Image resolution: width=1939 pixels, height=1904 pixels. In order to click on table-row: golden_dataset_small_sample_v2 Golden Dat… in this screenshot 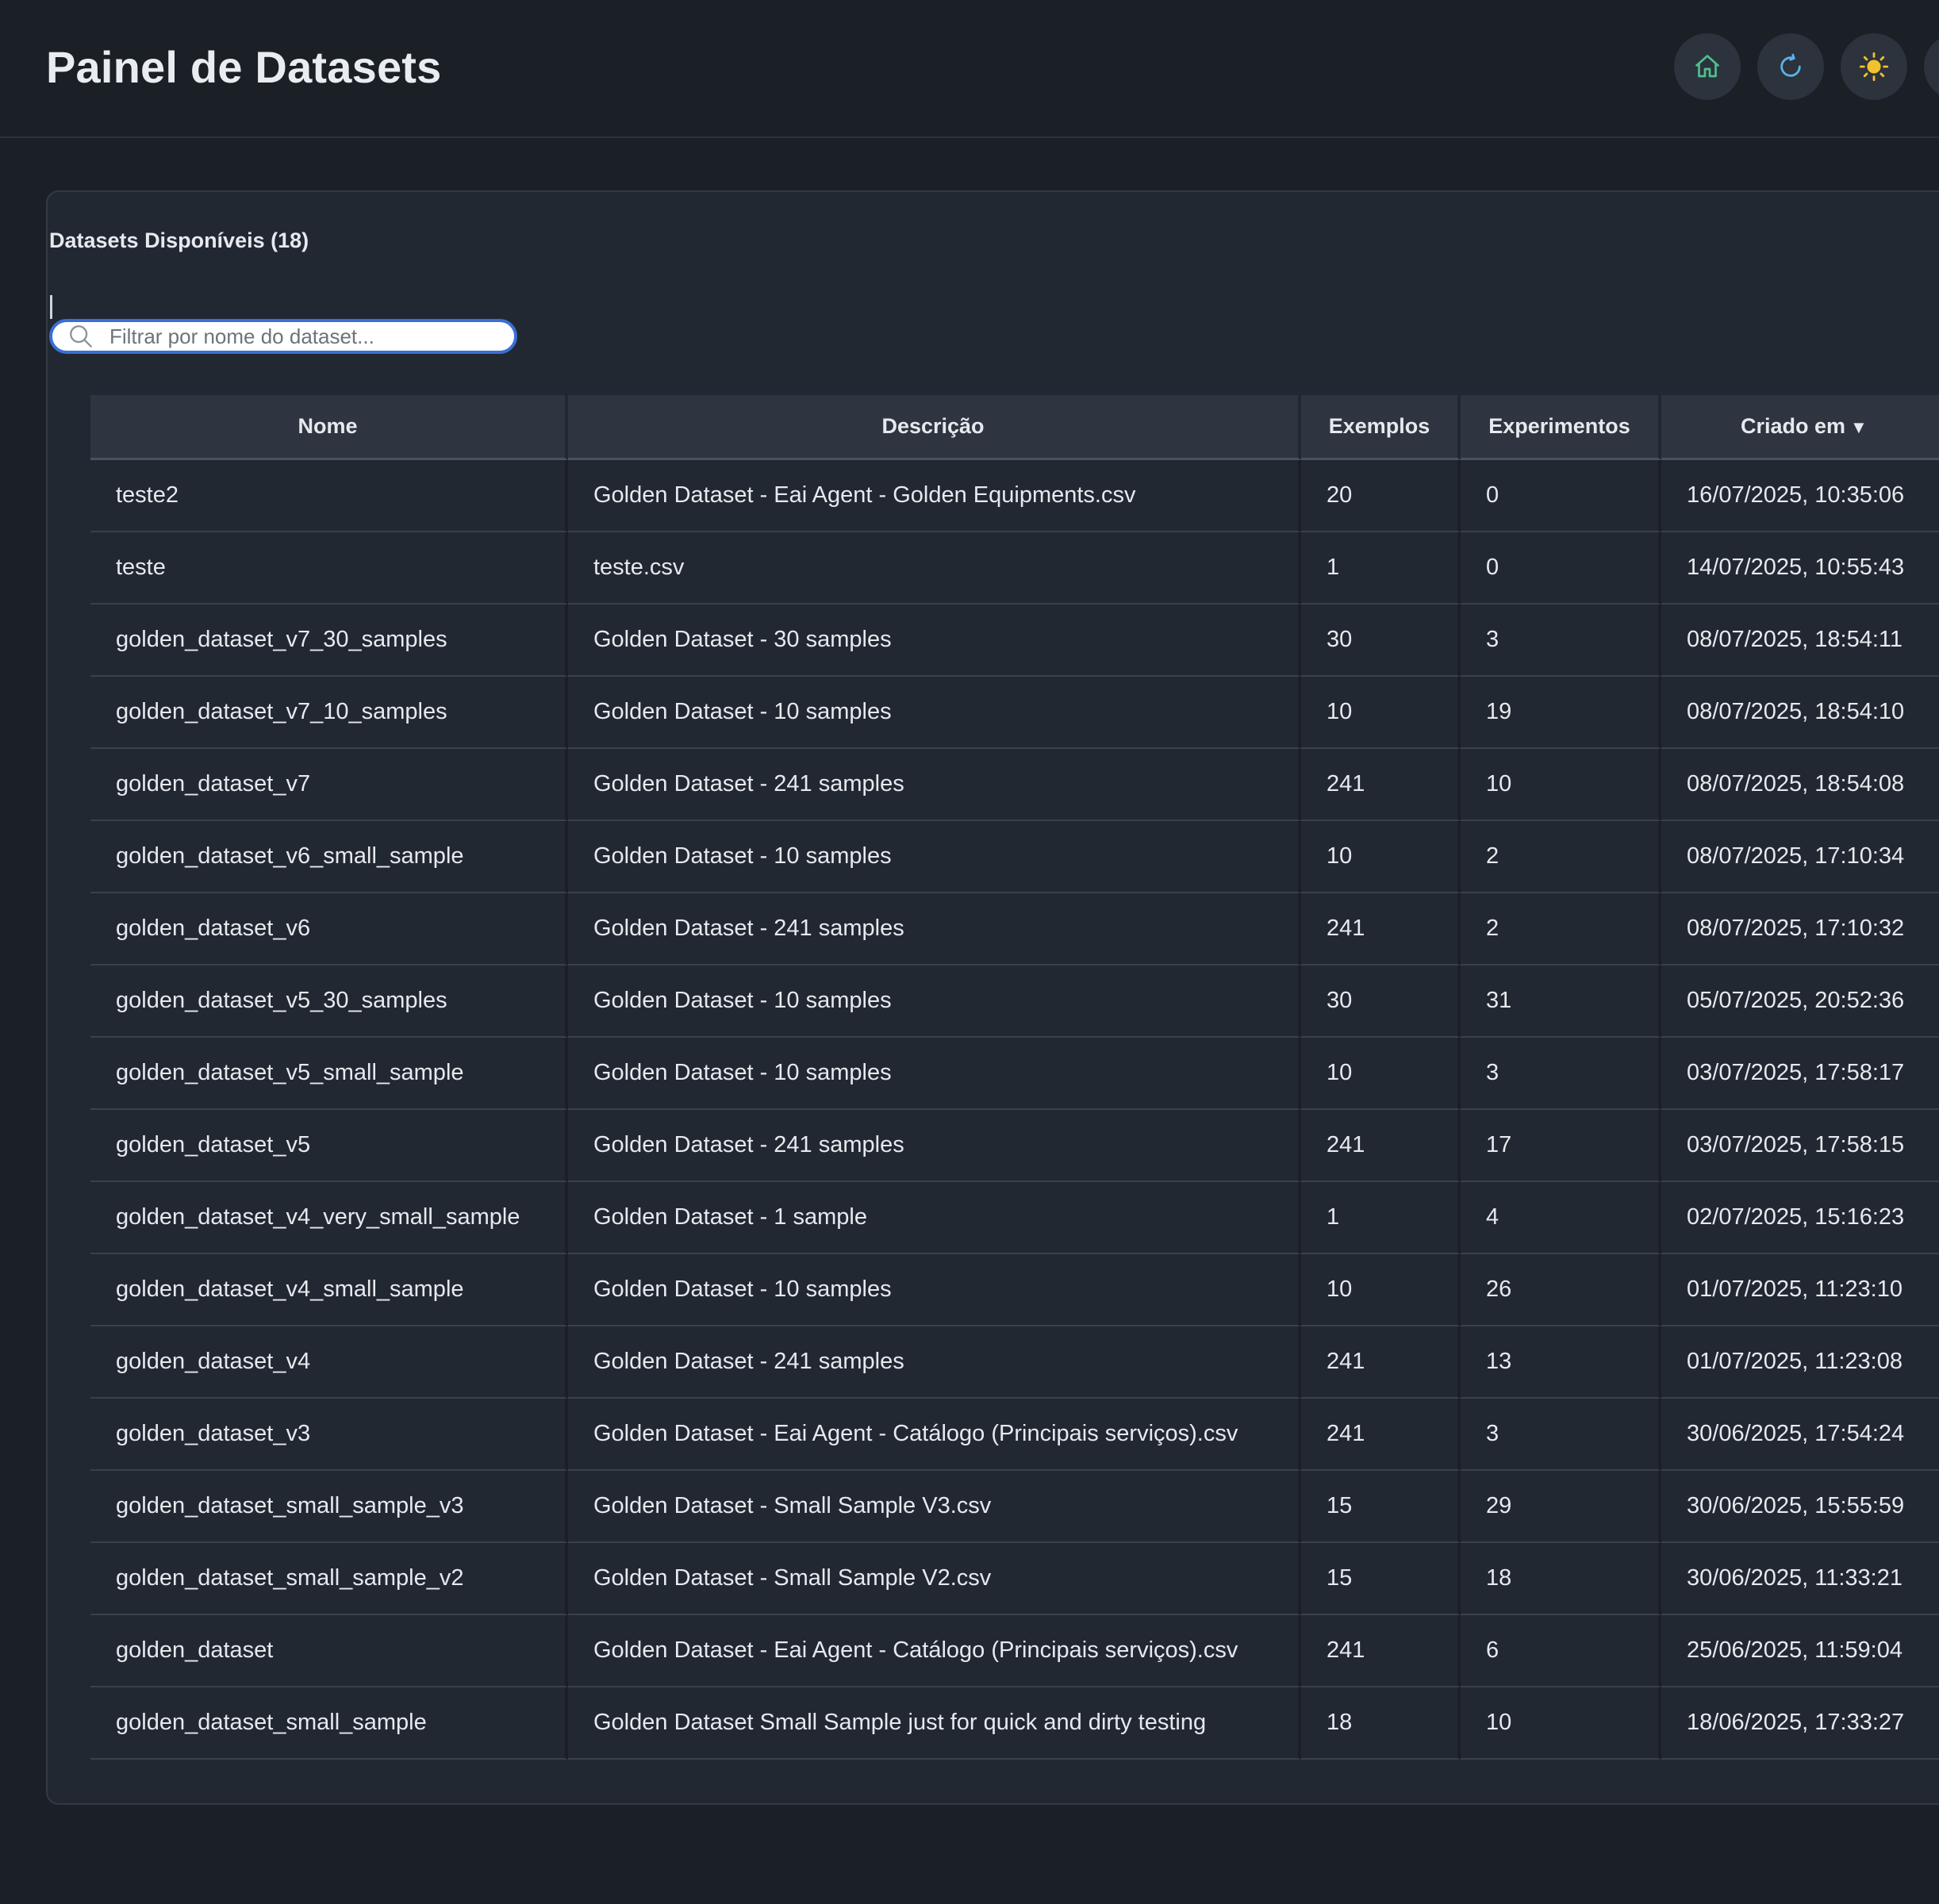, I will do `click(1014, 1579)`.